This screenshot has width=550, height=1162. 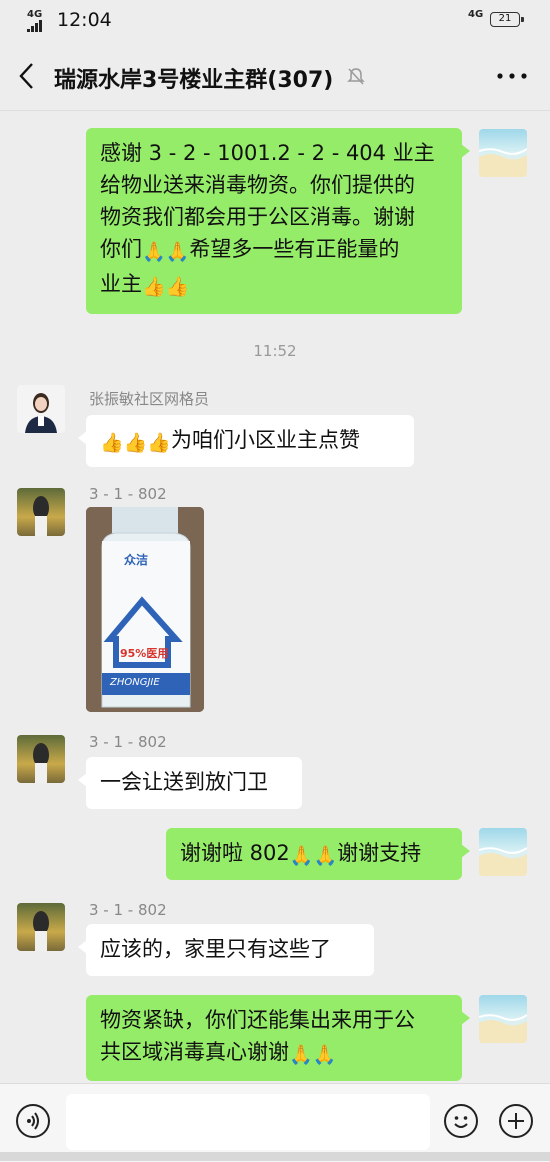 What do you see at coordinates (275, 351) in the screenshot?
I see `time-divider: 11:52` at bounding box center [275, 351].